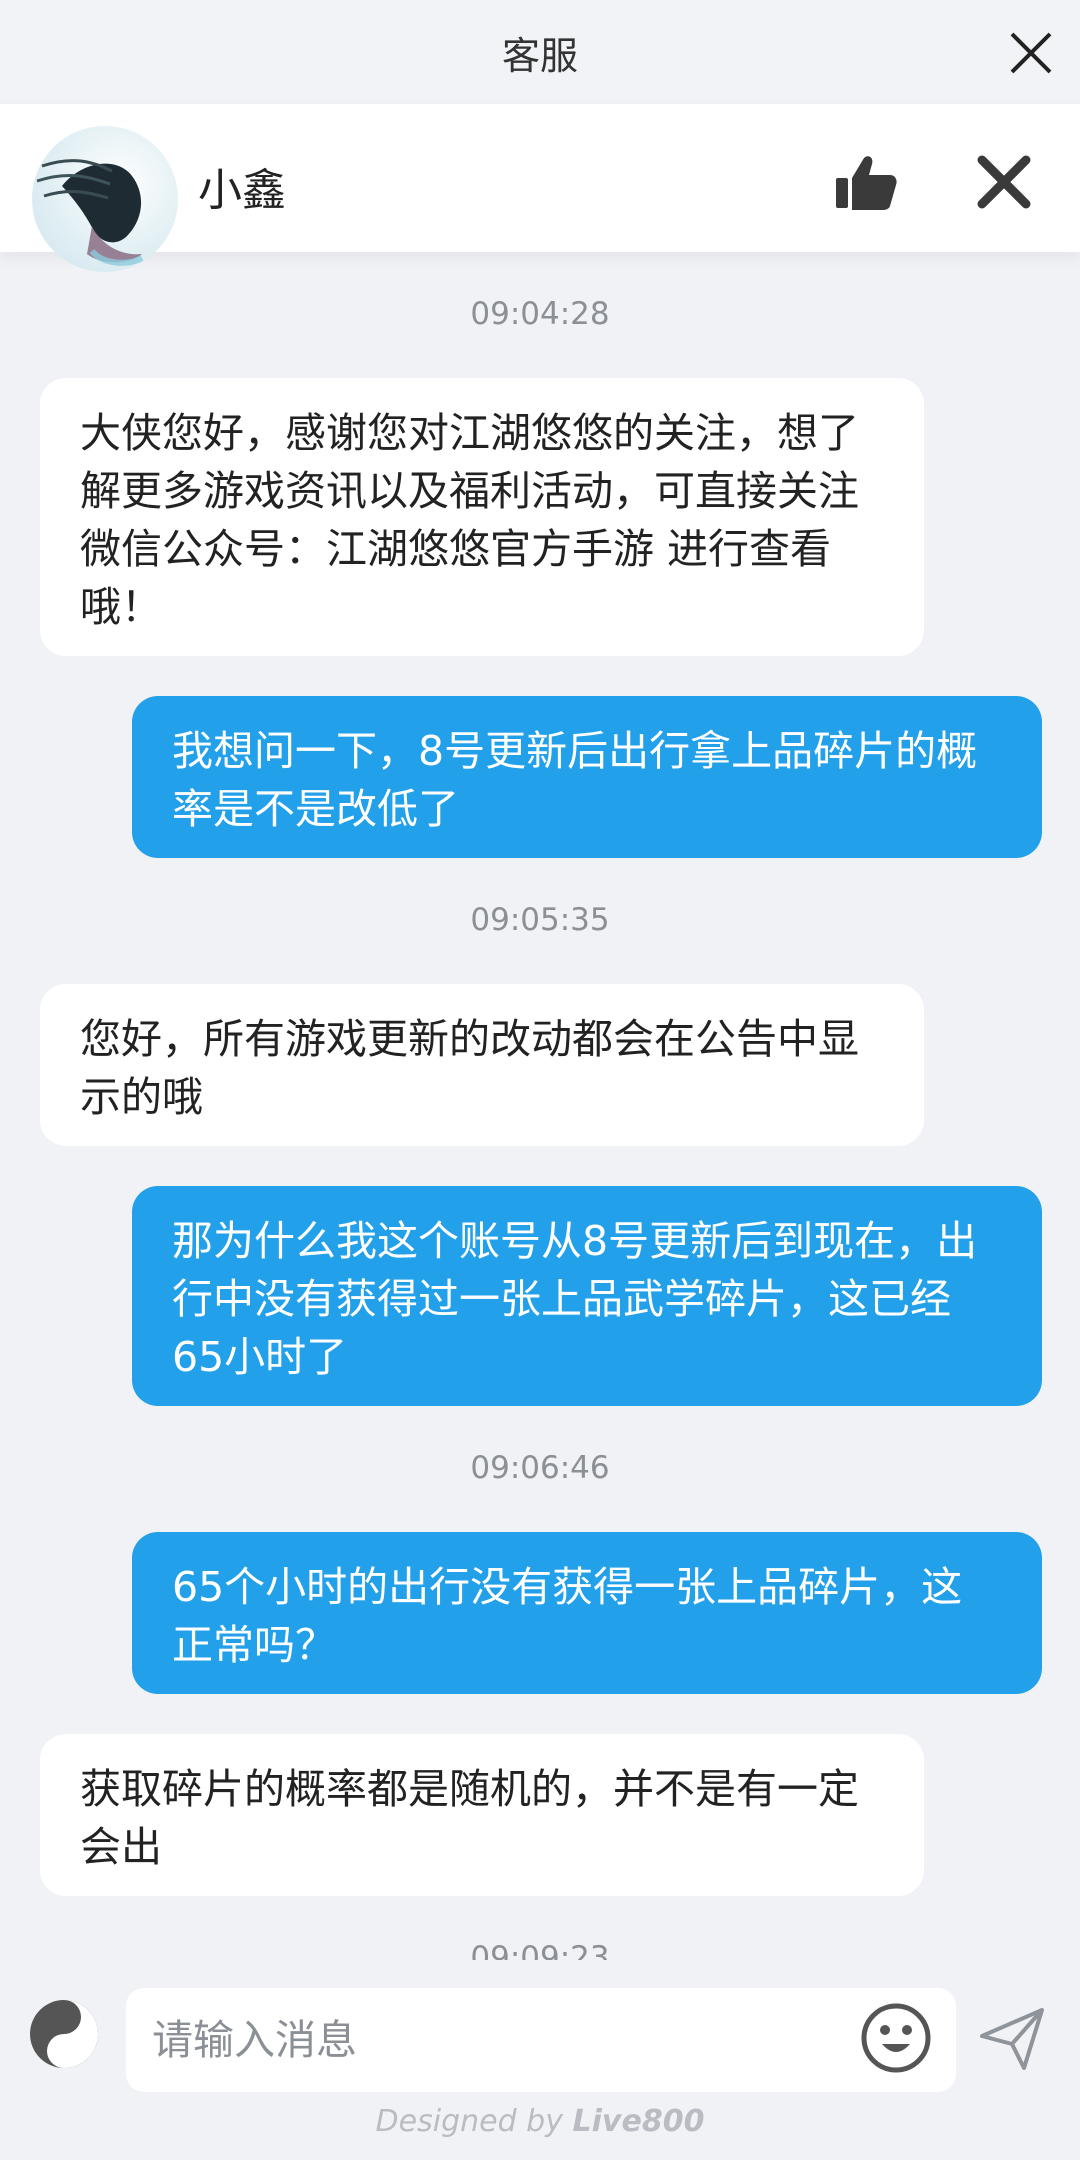 The height and width of the screenshot is (2160, 1080). I want to click on agent-avatar, so click(105, 199).